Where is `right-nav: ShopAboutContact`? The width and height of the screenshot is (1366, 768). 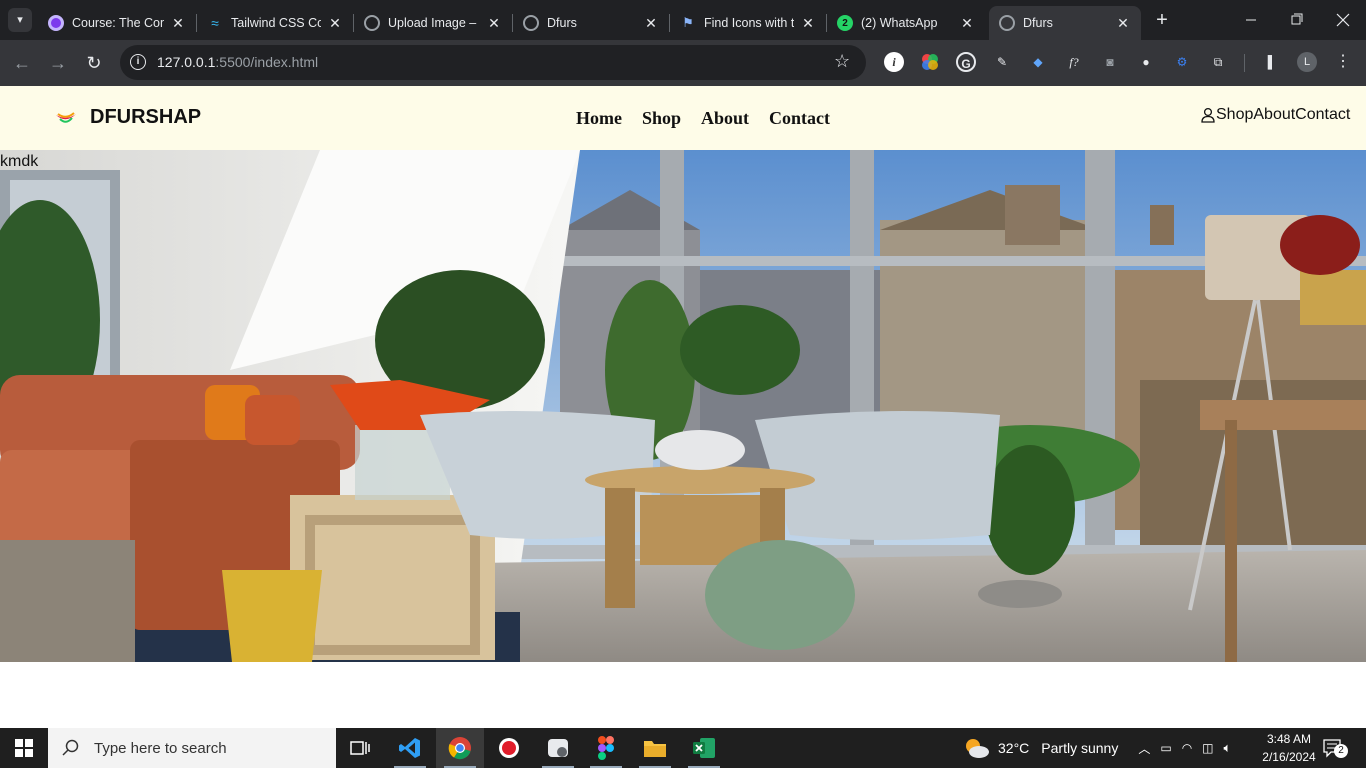
right-nav: ShopAboutContact is located at coordinates (1275, 115).